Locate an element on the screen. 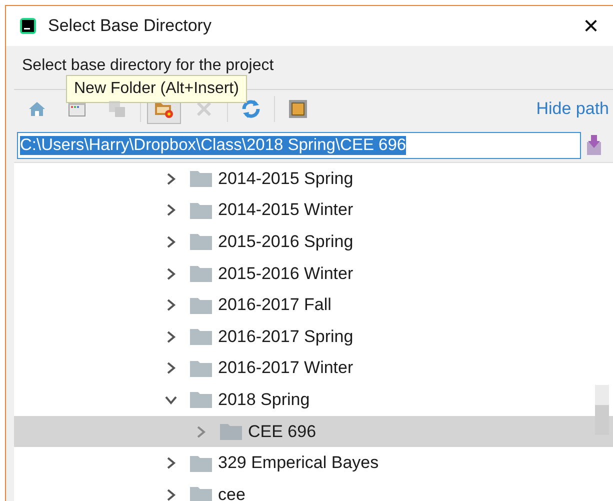 The width and height of the screenshot is (613, 501). download-icon is located at coordinates (594, 145).